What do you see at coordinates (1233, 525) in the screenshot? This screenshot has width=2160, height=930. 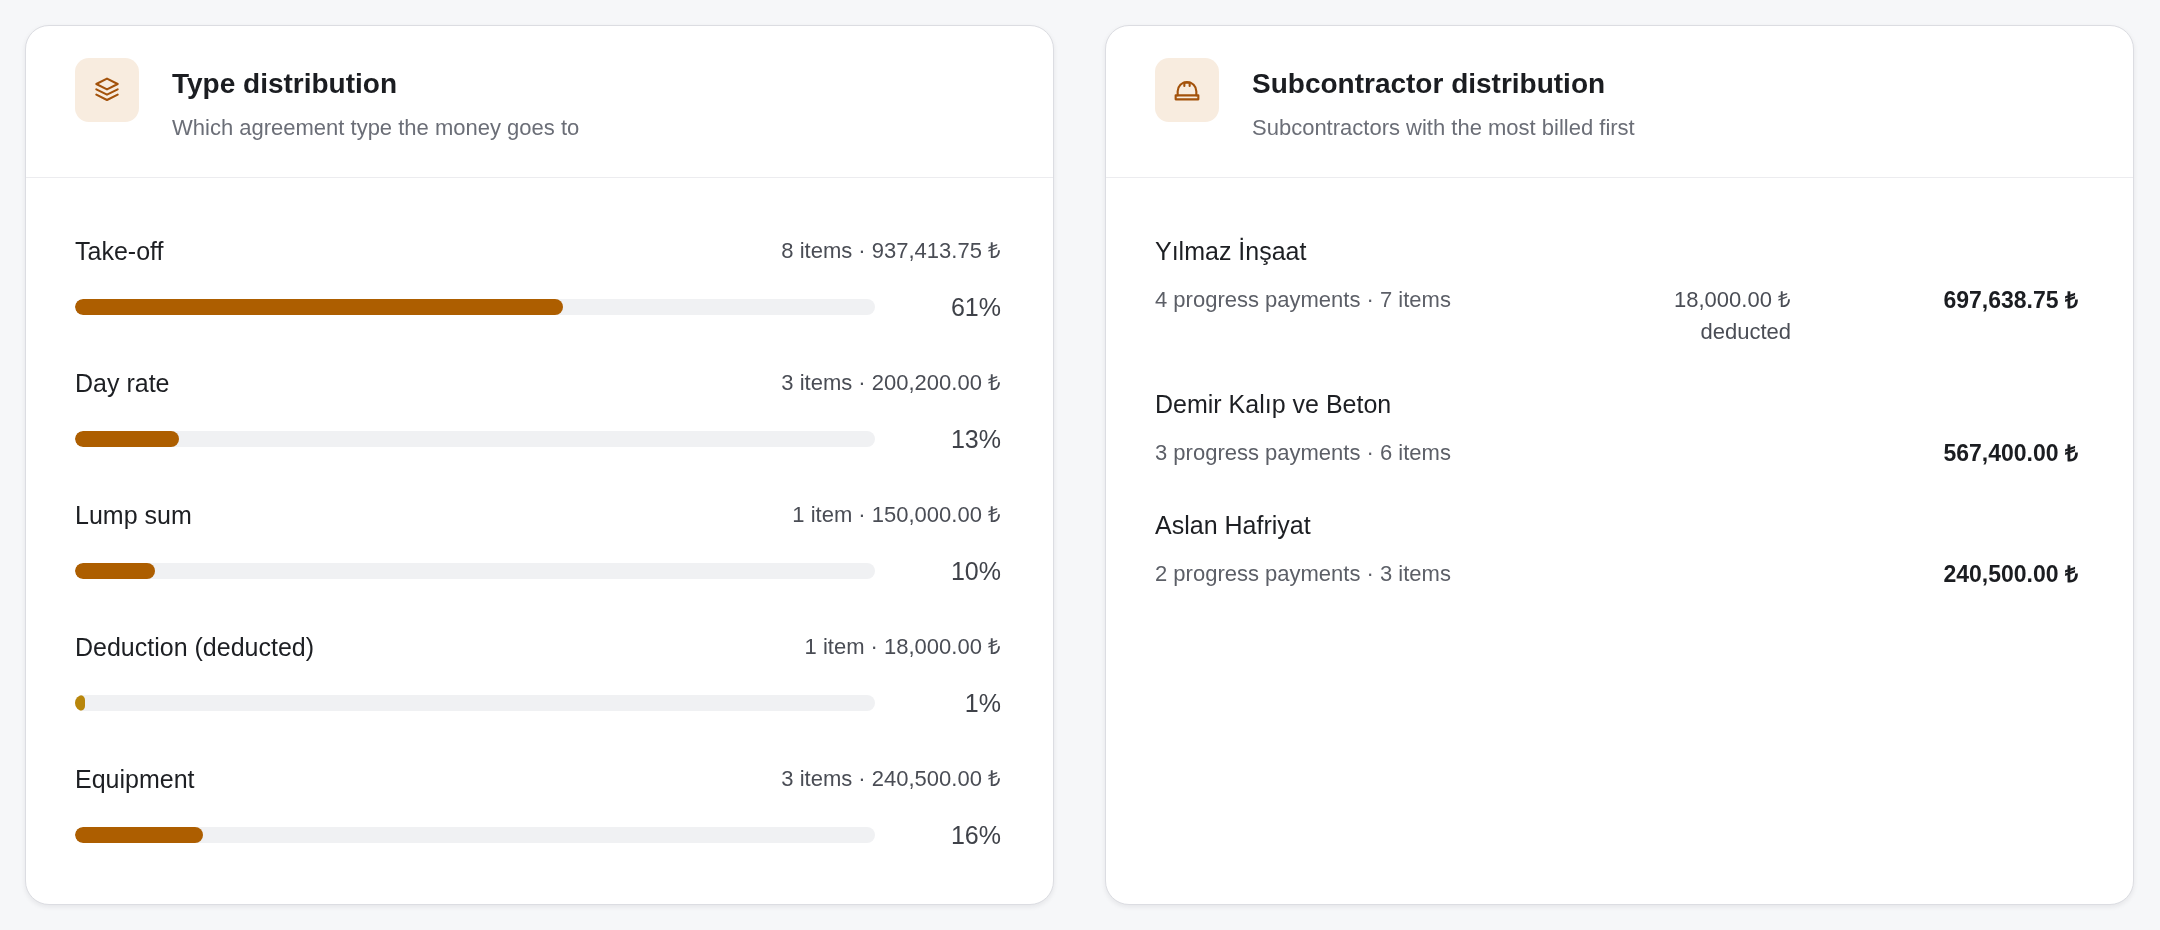 I see `subcontractor-name: Aslan Hafriyat` at bounding box center [1233, 525].